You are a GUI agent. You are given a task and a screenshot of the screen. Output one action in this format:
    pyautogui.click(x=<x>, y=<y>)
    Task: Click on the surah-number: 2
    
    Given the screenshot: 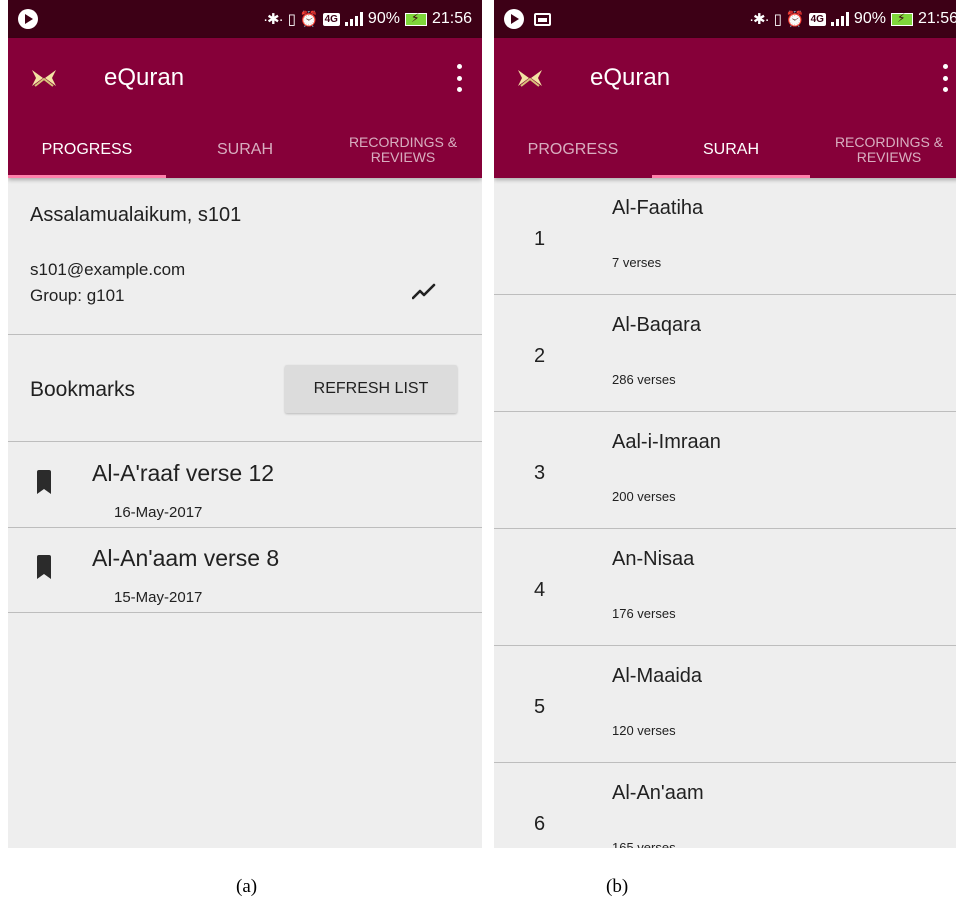 What is the action you would take?
    pyautogui.click(x=540, y=356)
    